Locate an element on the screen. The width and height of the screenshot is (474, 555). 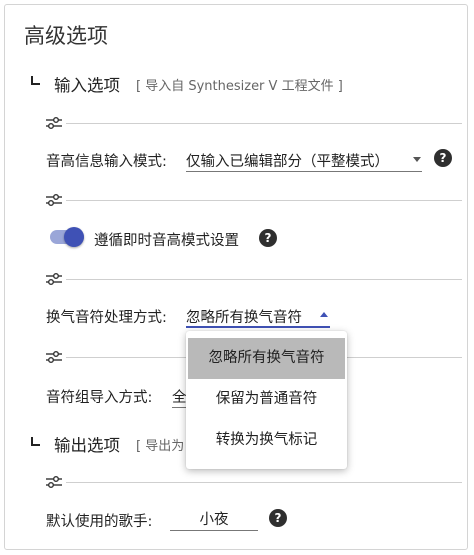
breath-mode-label: 换气音符处理方式: is located at coordinates (106, 318).